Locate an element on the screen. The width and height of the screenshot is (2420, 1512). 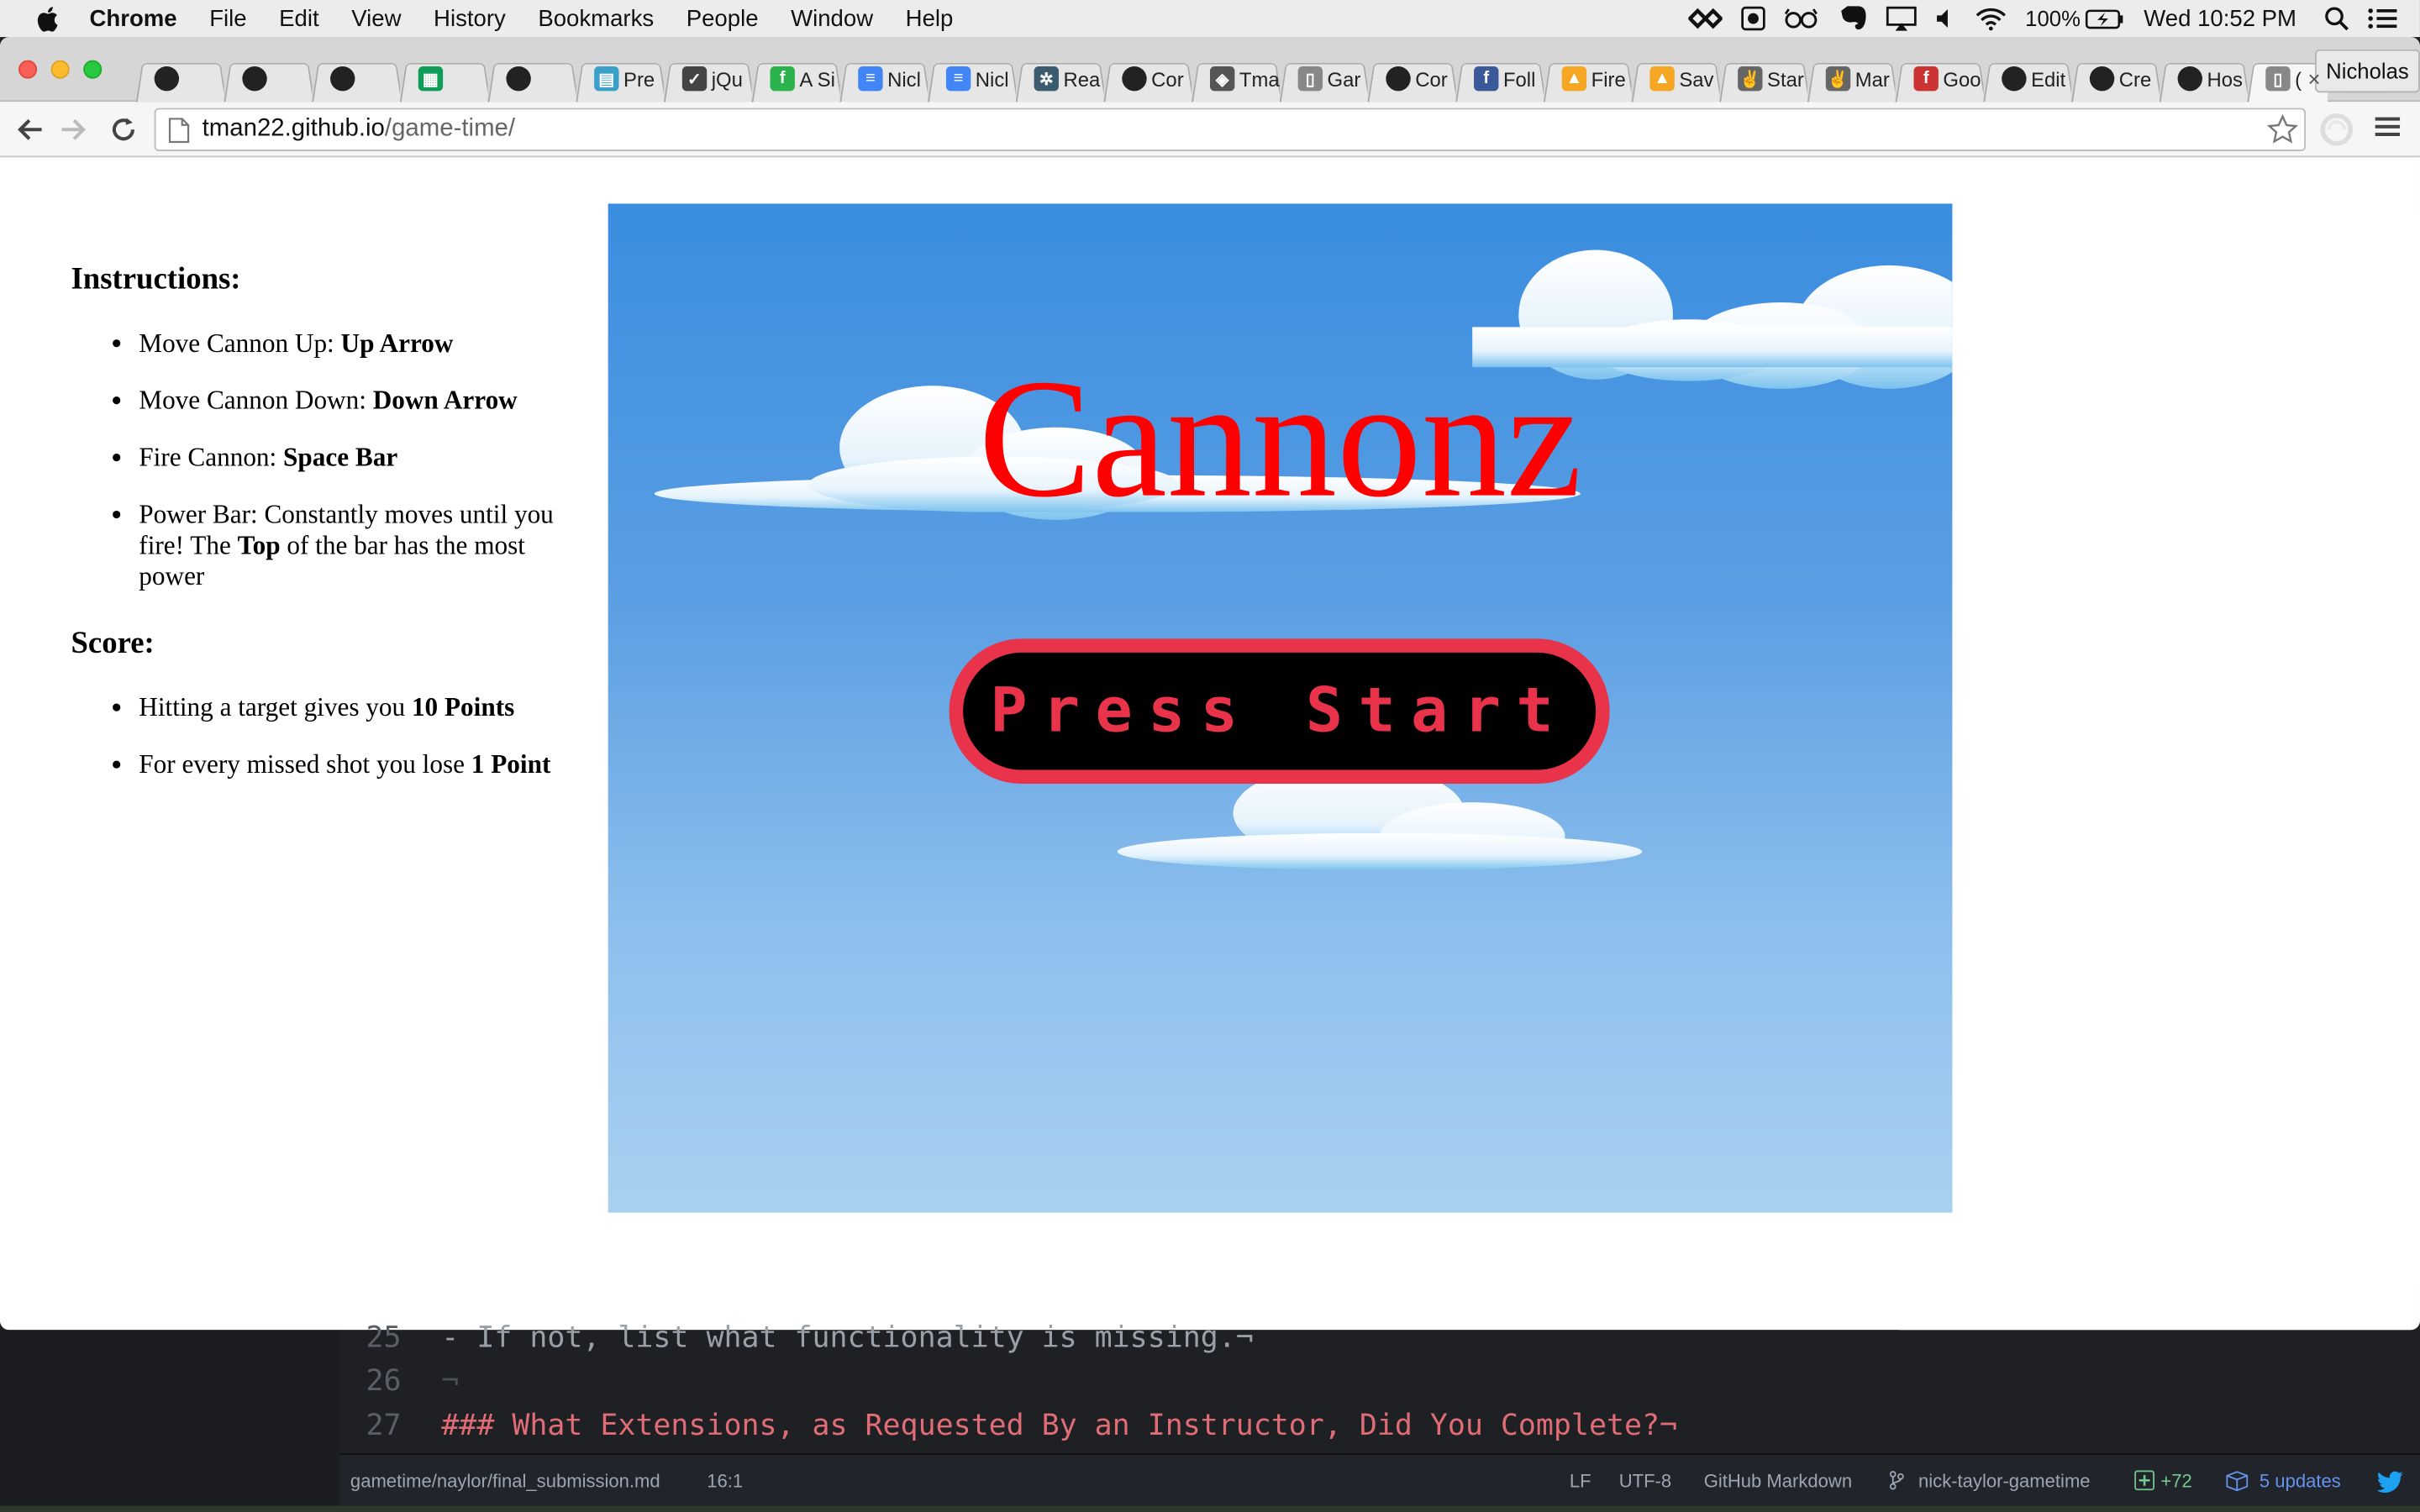
close-window-button is located at coordinates (28, 69).